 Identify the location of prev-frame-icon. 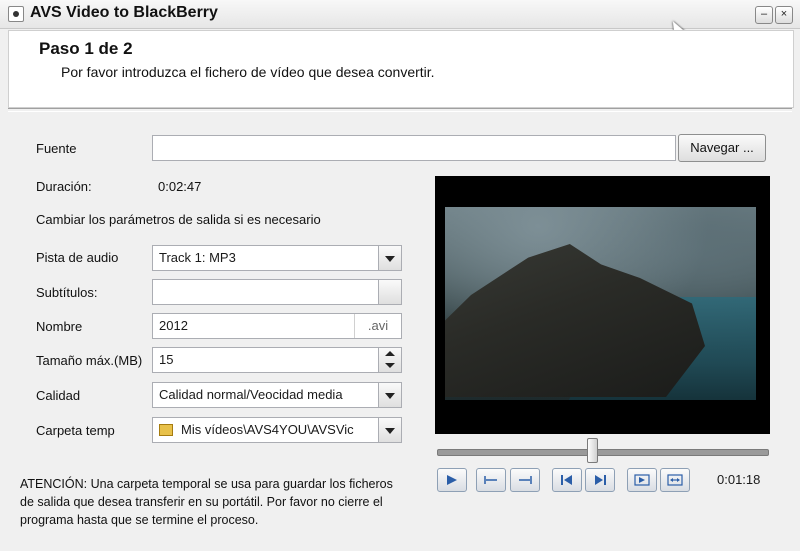
(566, 480).